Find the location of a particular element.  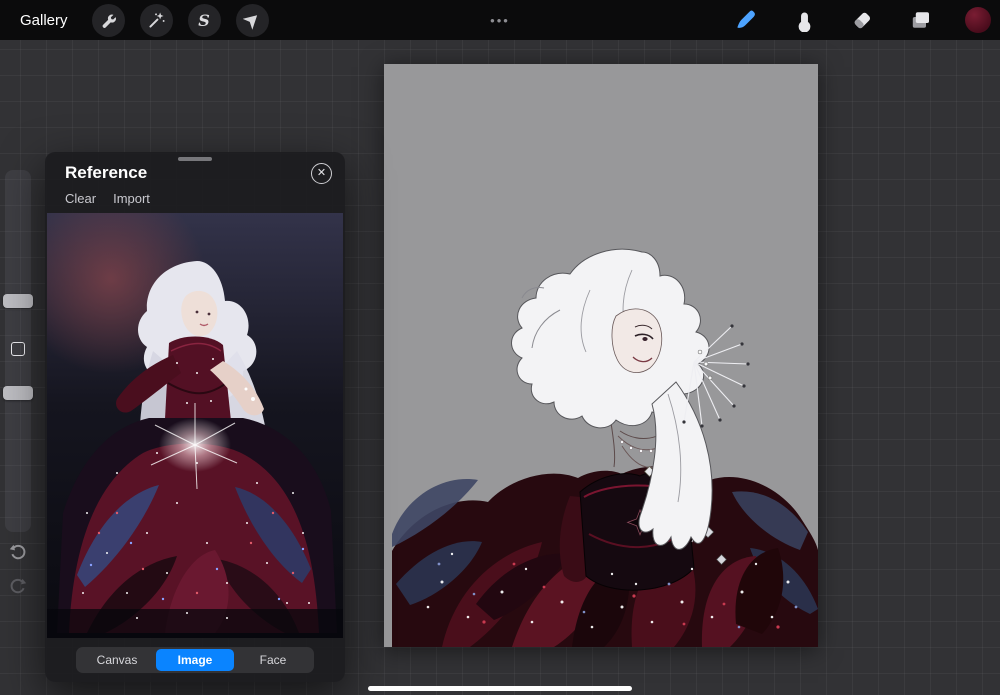

redo-button is located at coordinates (18, 585).